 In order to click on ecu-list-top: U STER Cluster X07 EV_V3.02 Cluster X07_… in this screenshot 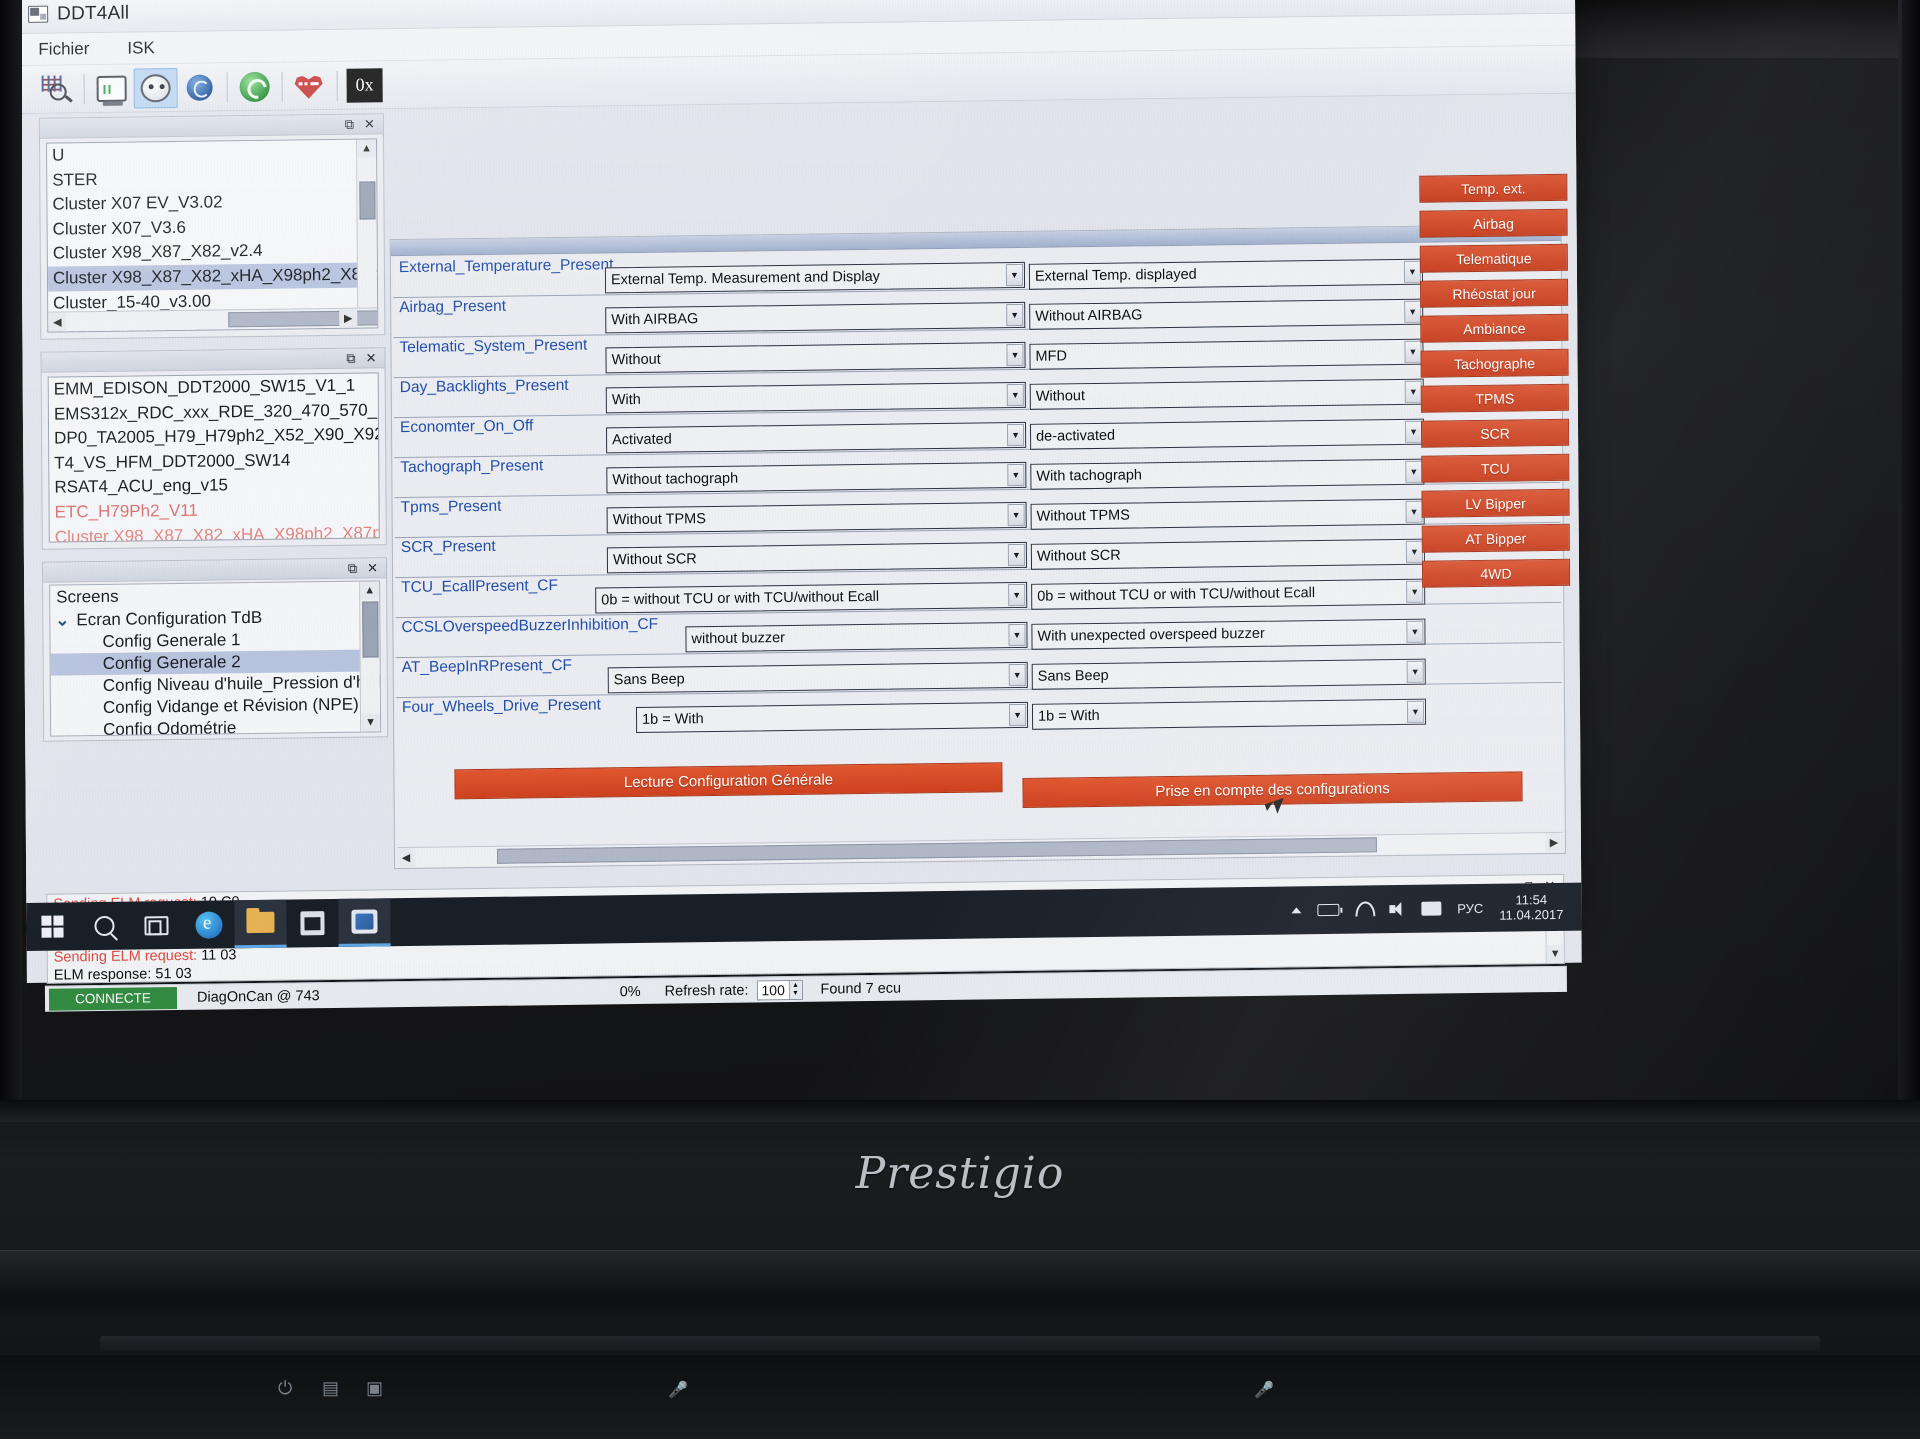, I will do `click(212, 235)`.